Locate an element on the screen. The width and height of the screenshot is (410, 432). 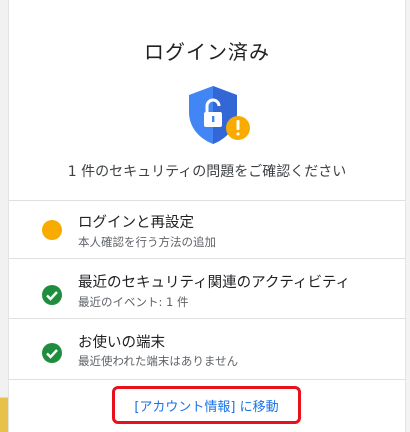
list-item-subtitle: 最近使われた端末はありません is located at coordinates (158, 361).